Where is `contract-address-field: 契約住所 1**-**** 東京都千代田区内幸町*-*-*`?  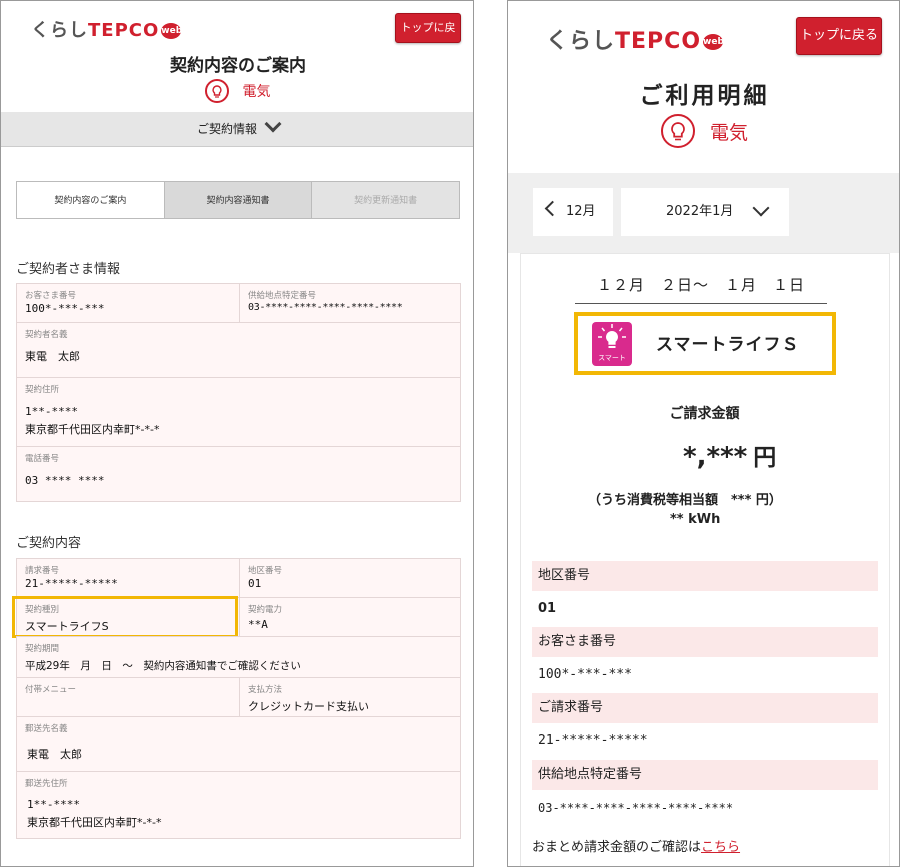
contract-address-field: 契約住所 1**-**** 東京都千代田区内幸町*-*-* is located at coordinates (238, 412).